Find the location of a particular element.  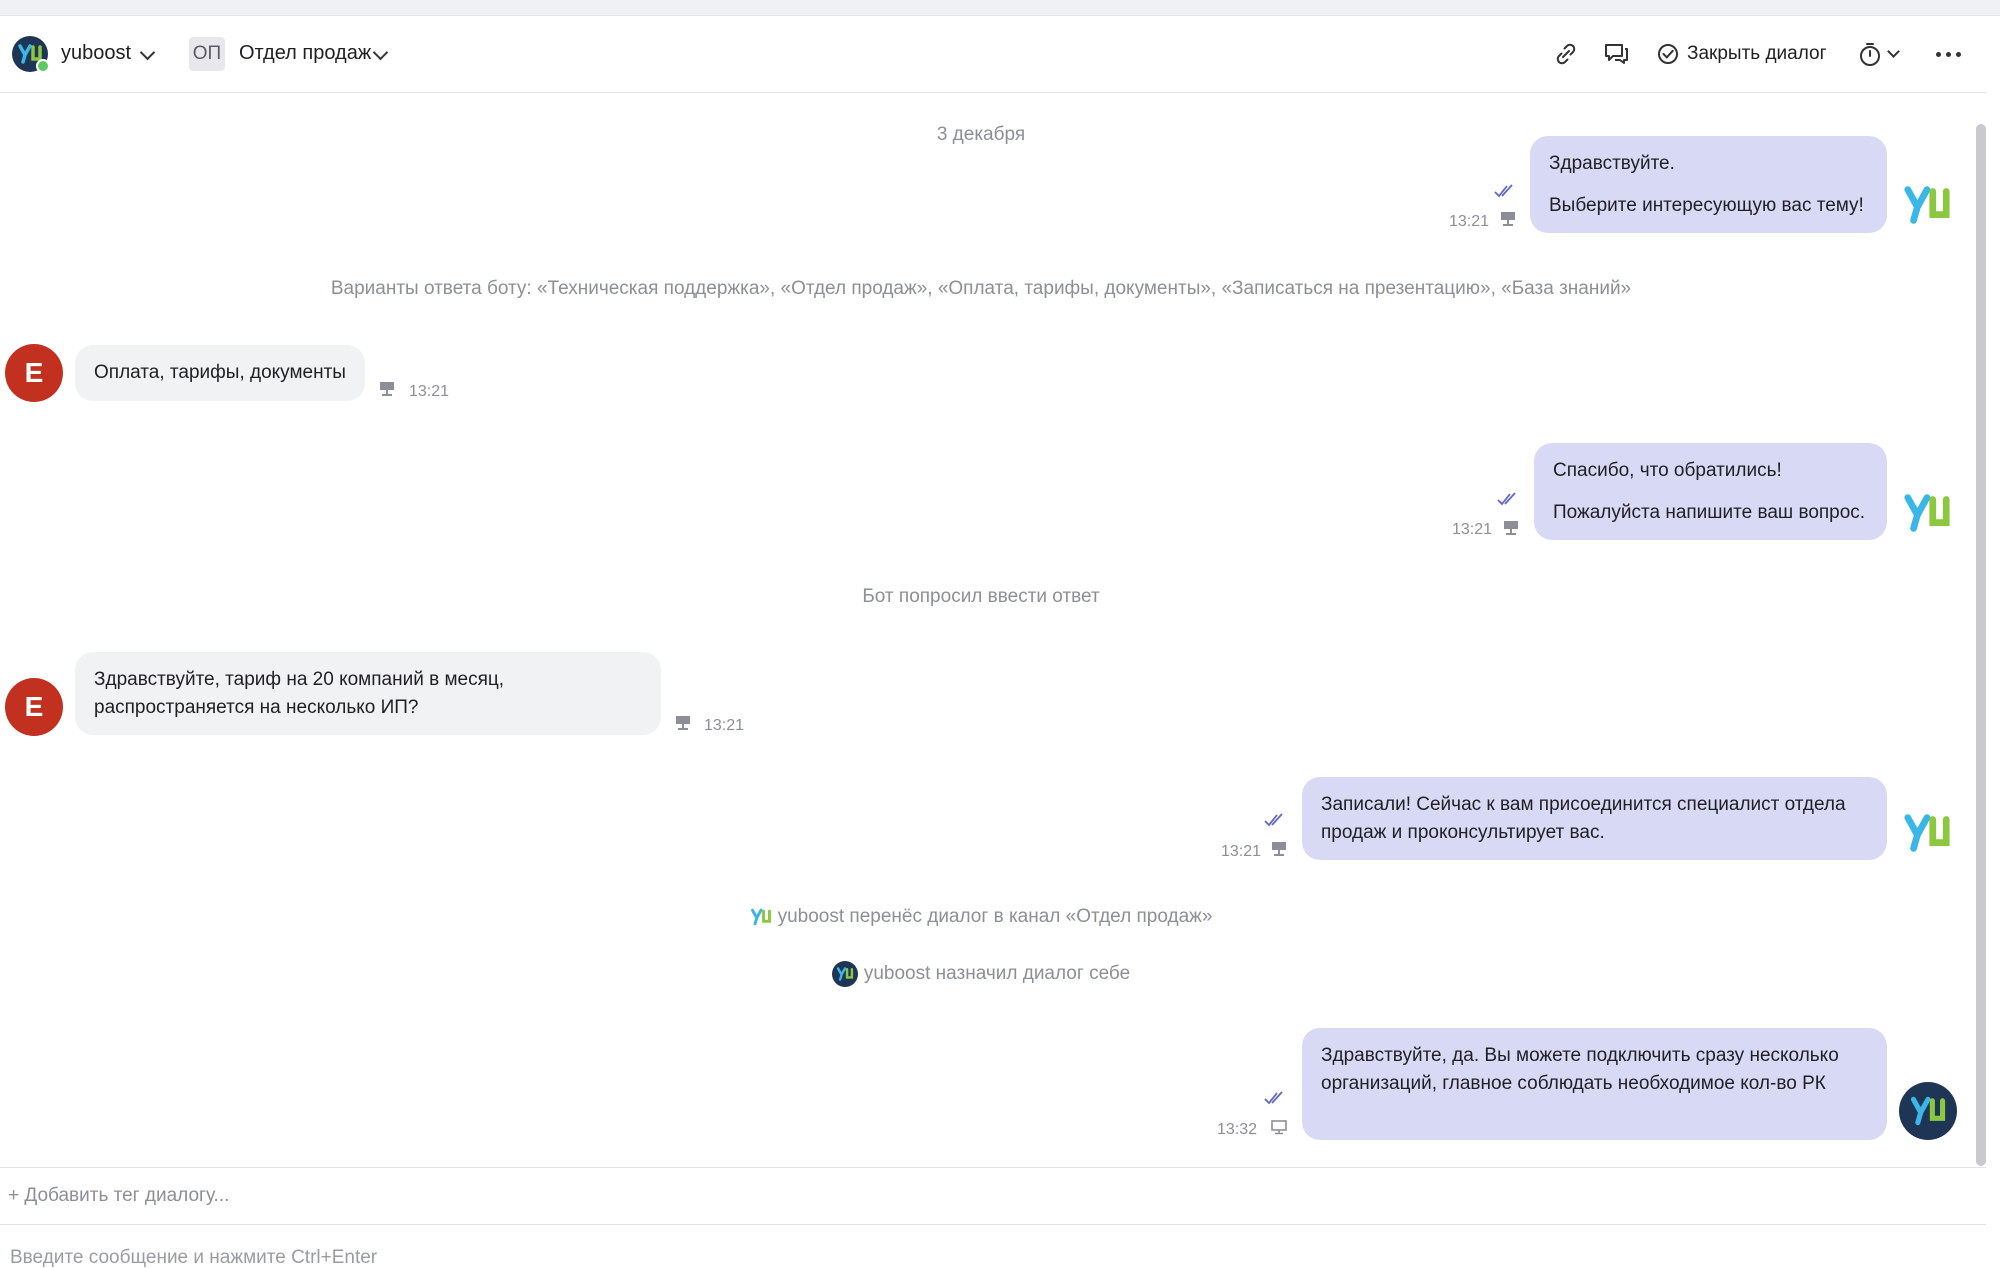

operator-avatar is located at coordinates (1928, 1111).